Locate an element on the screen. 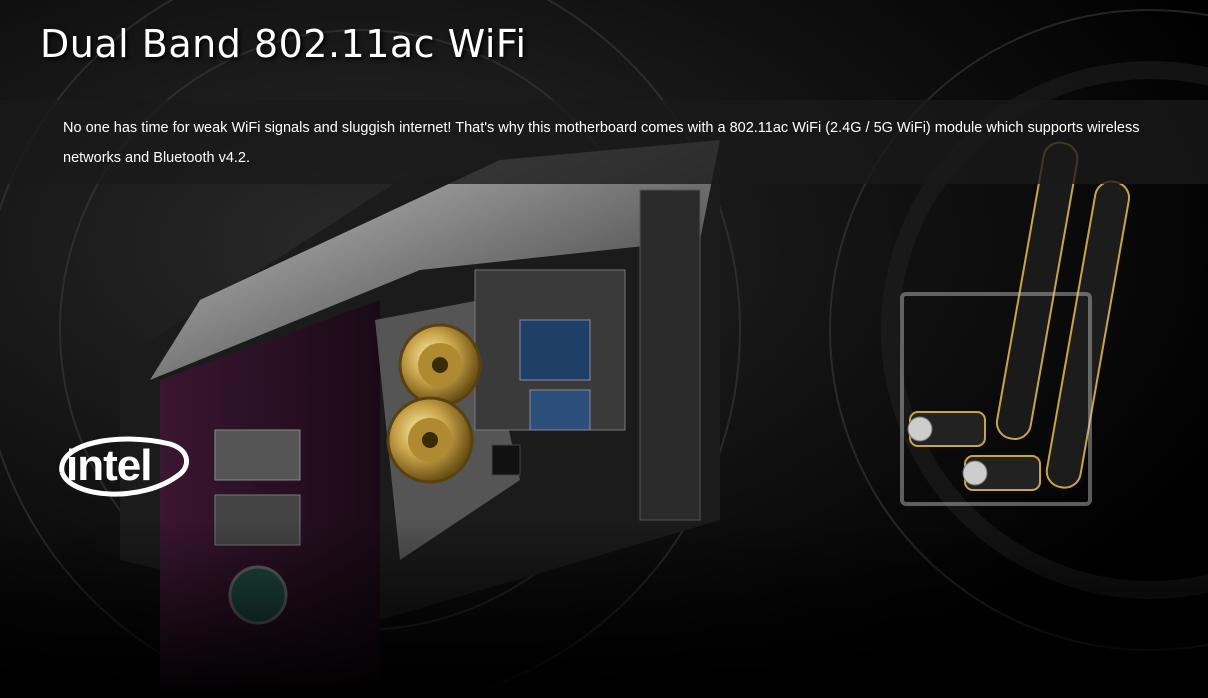  page-title: Dual Band 802.11ac WiFi is located at coordinates (283, 44).